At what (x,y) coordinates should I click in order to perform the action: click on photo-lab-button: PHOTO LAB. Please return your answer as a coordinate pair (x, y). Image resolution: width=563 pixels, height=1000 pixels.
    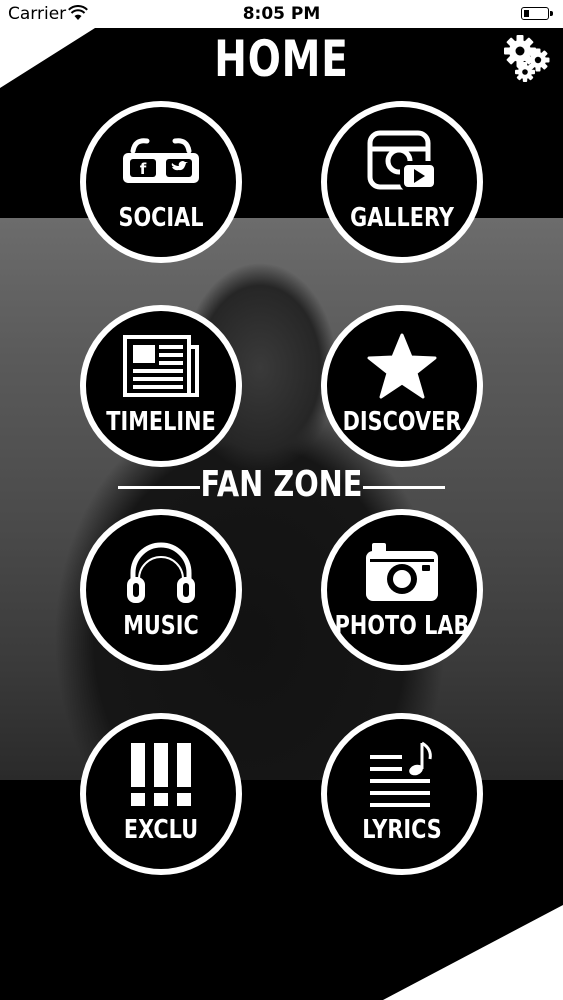
    Looking at the image, I should click on (402, 590).